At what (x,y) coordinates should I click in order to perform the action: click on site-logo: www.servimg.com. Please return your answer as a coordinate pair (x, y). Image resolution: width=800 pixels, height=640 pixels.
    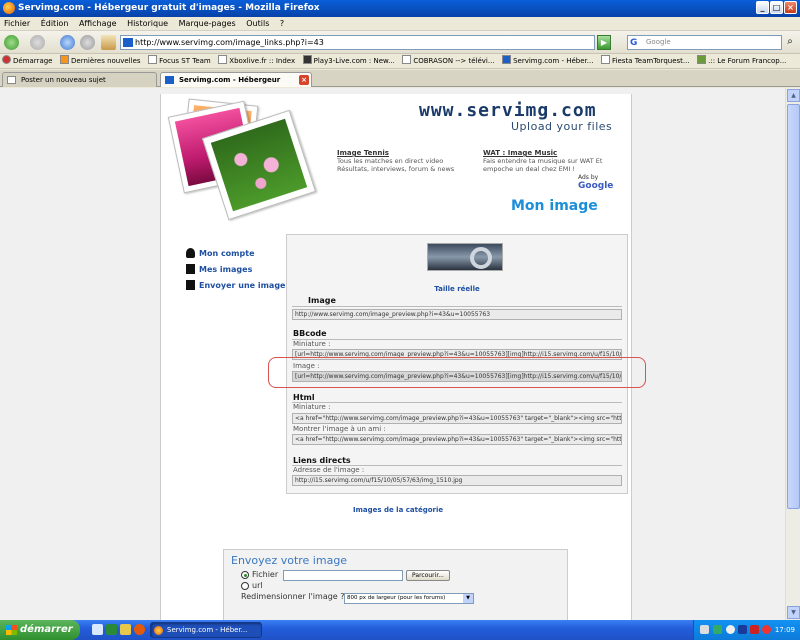
    Looking at the image, I should click on (508, 110).